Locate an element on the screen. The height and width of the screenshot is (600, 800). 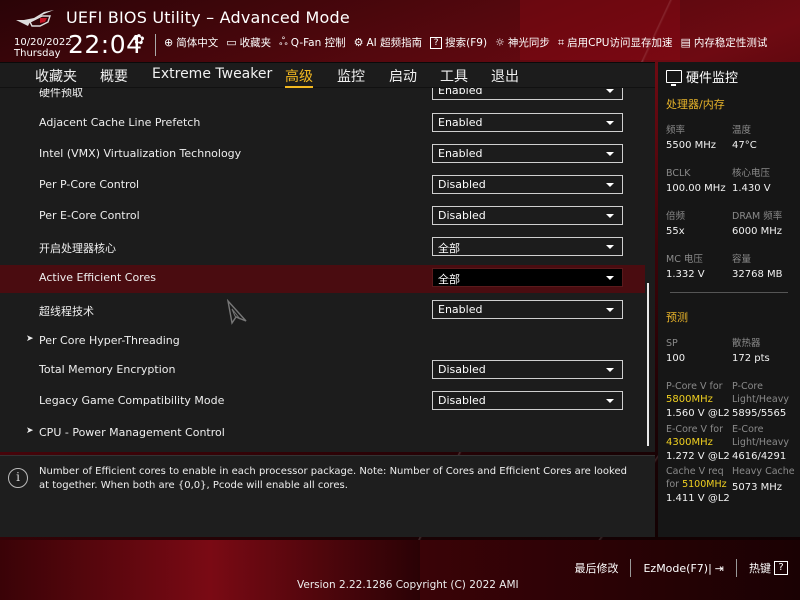
monitor-divider is located at coordinates (729, 292).